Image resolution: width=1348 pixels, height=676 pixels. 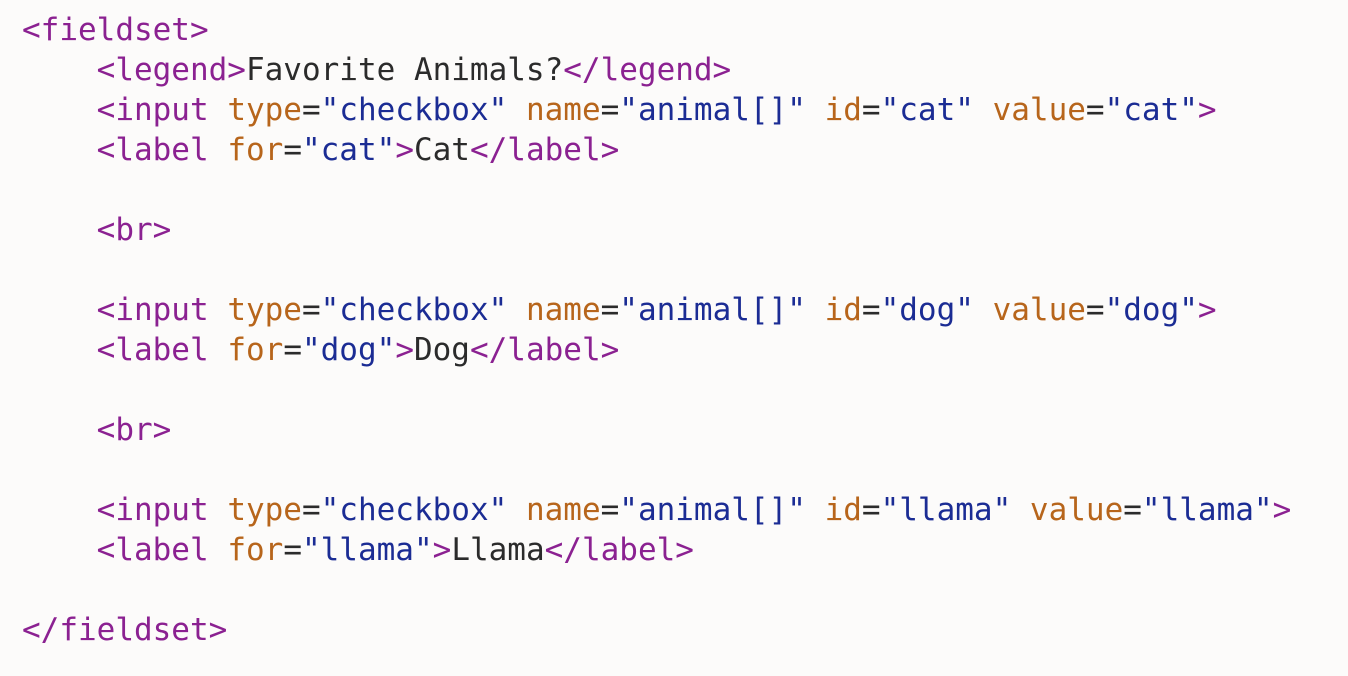 What do you see at coordinates (115, 30) in the screenshot?
I see `tag-token: <fieldset>` at bounding box center [115, 30].